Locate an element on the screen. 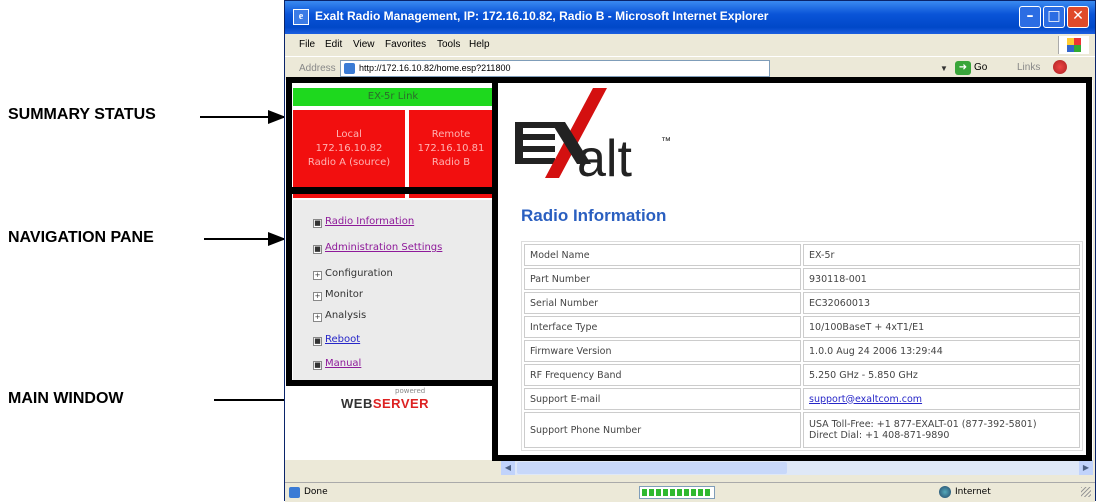  status-bar: Done Internet is located at coordinates (690, 492).